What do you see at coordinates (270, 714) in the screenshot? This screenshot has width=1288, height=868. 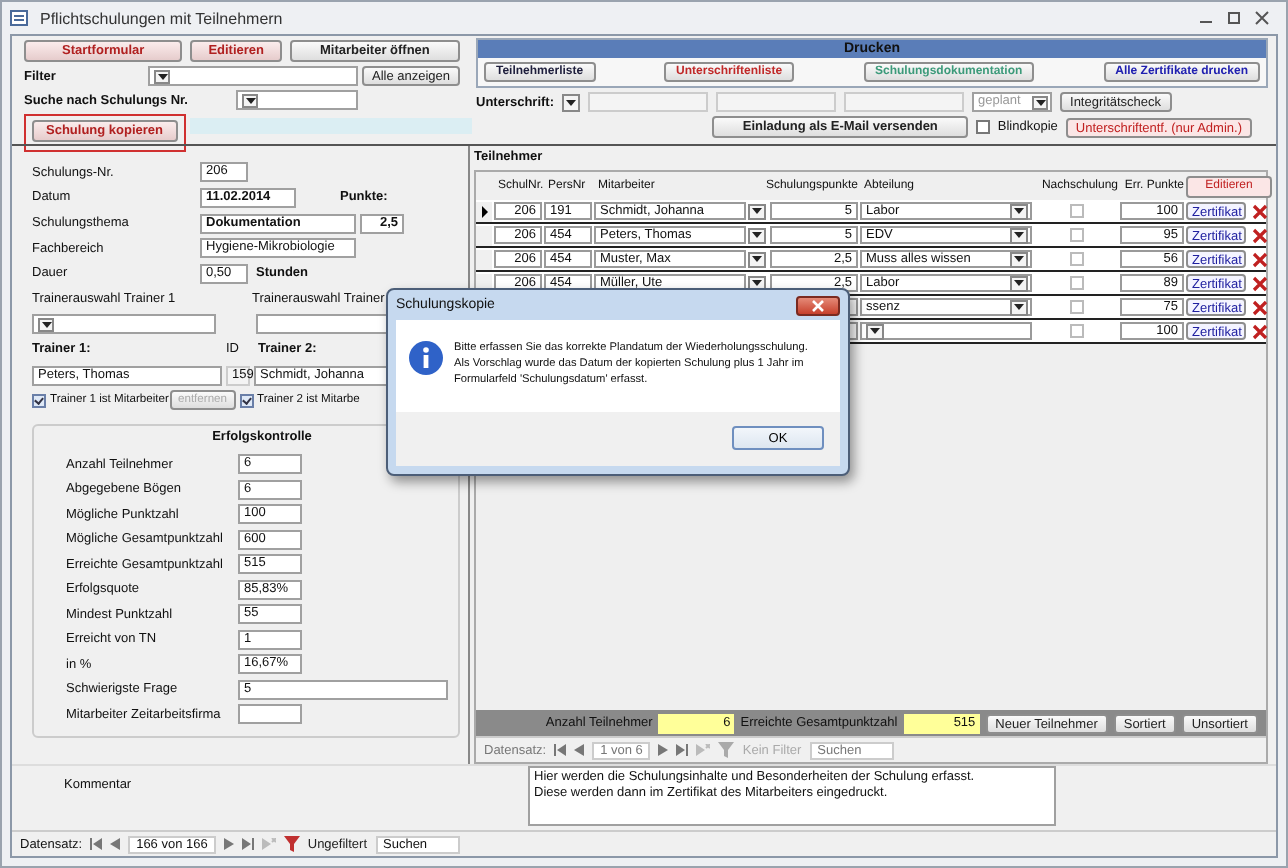 I see `value-field` at bounding box center [270, 714].